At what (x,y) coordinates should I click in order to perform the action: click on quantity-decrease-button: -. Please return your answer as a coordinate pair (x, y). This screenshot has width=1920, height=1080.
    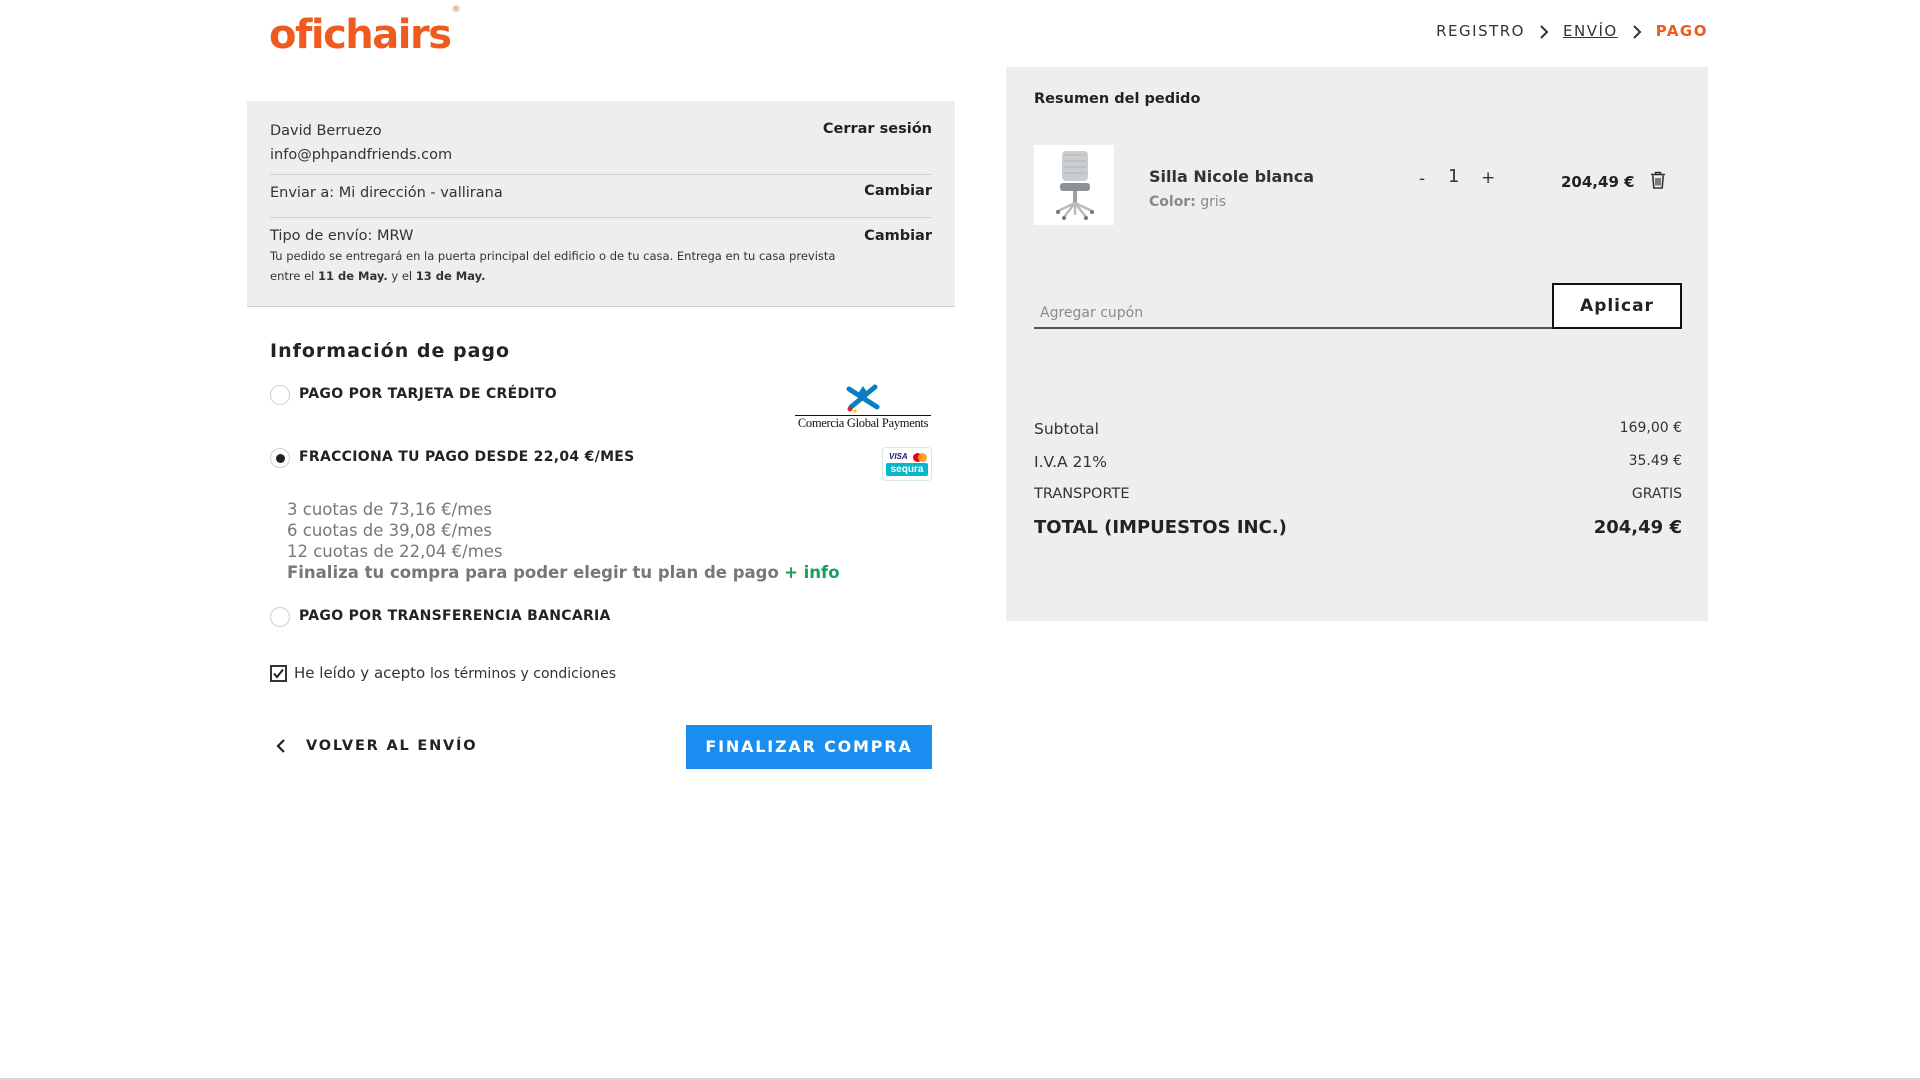
    Looking at the image, I should click on (1422, 179).